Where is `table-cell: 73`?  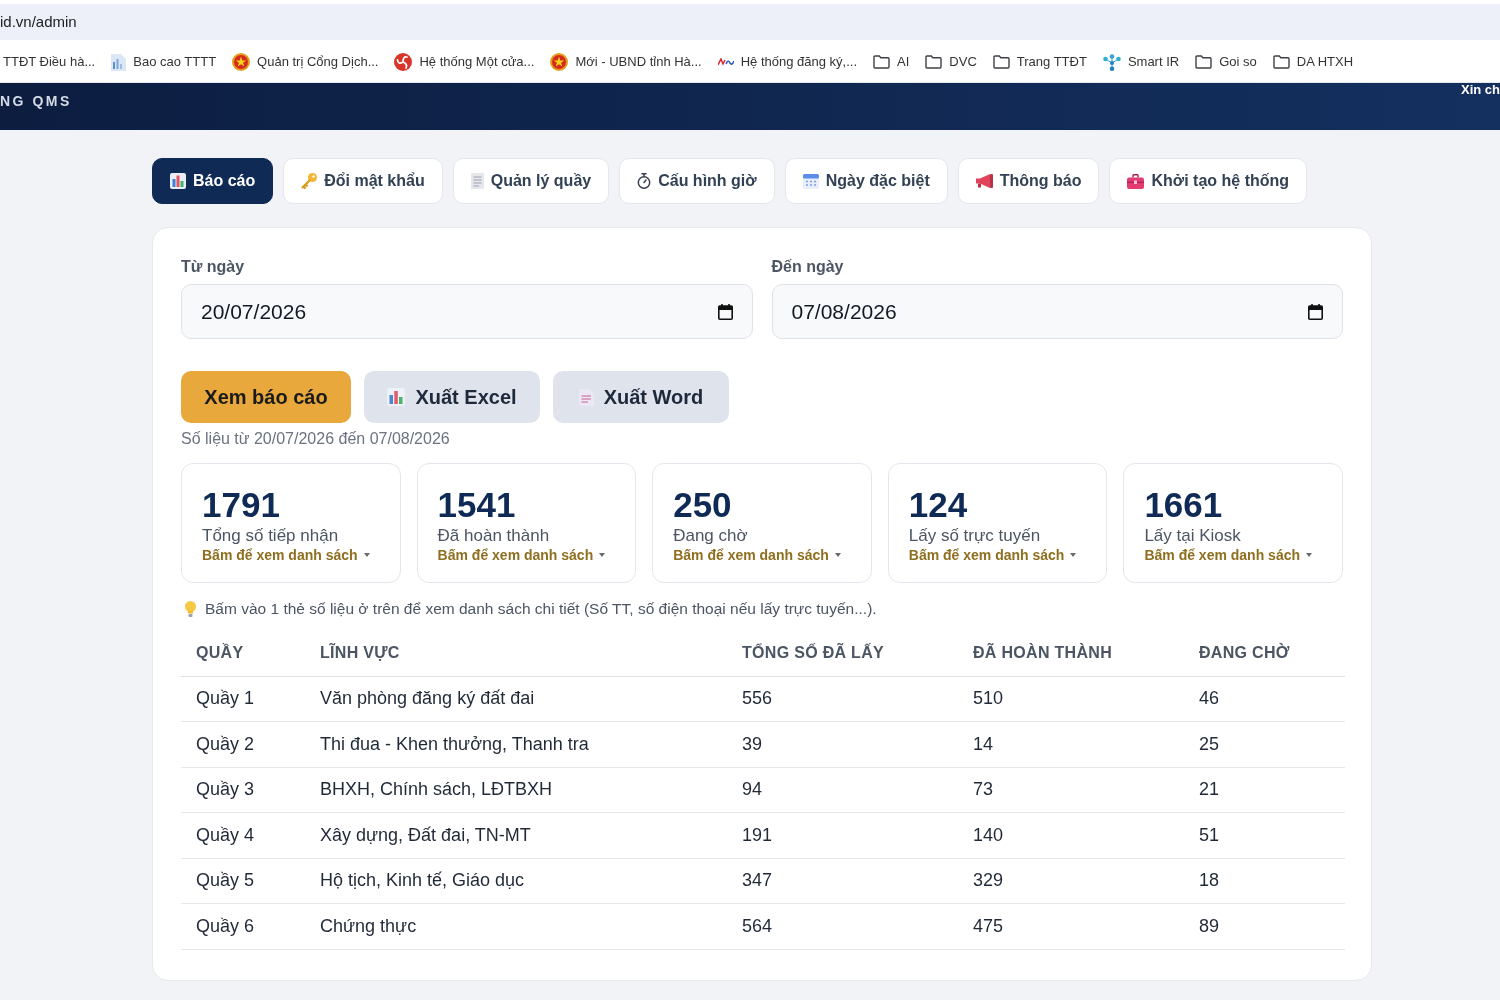 table-cell: 73 is located at coordinates (1071, 790).